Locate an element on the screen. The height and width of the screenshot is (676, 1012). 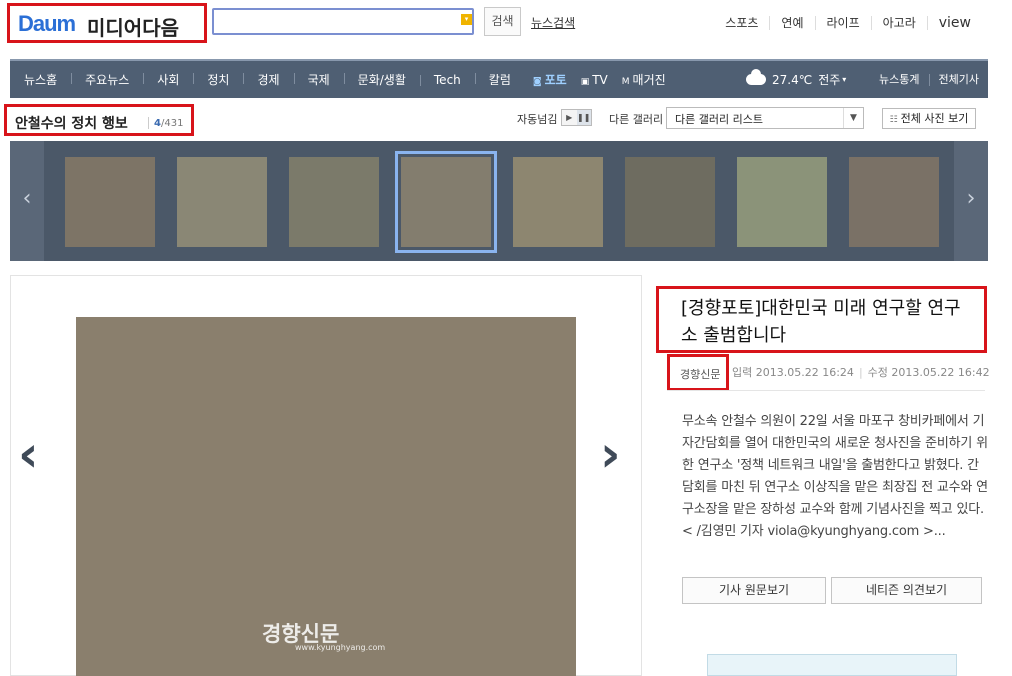
article-dates: 입력 2013.05.22 16:24 | 수정 2013.05.22 16:42 is located at coordinates (861, 372).